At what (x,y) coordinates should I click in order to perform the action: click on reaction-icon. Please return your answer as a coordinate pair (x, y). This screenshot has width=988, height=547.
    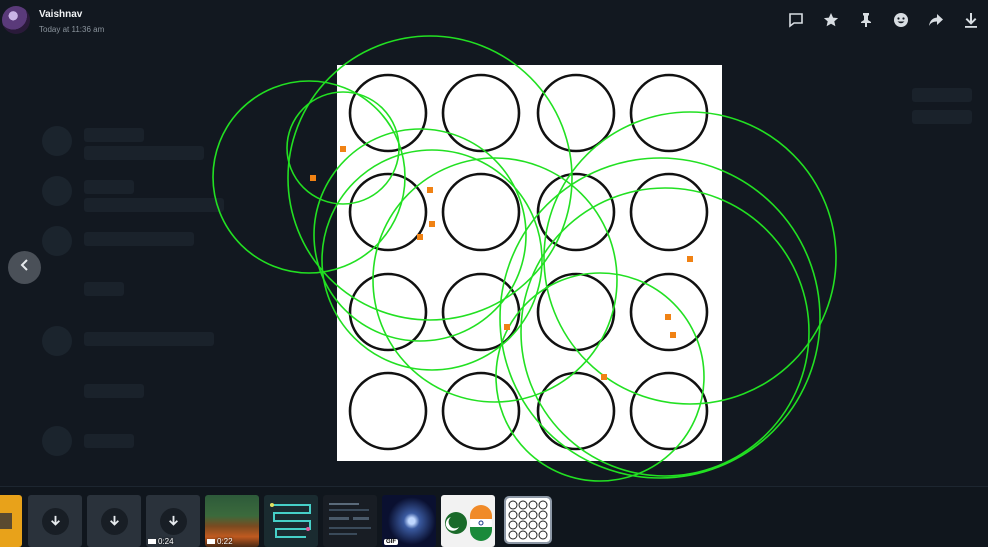
    Looking at the image, I should click on (901, 22).